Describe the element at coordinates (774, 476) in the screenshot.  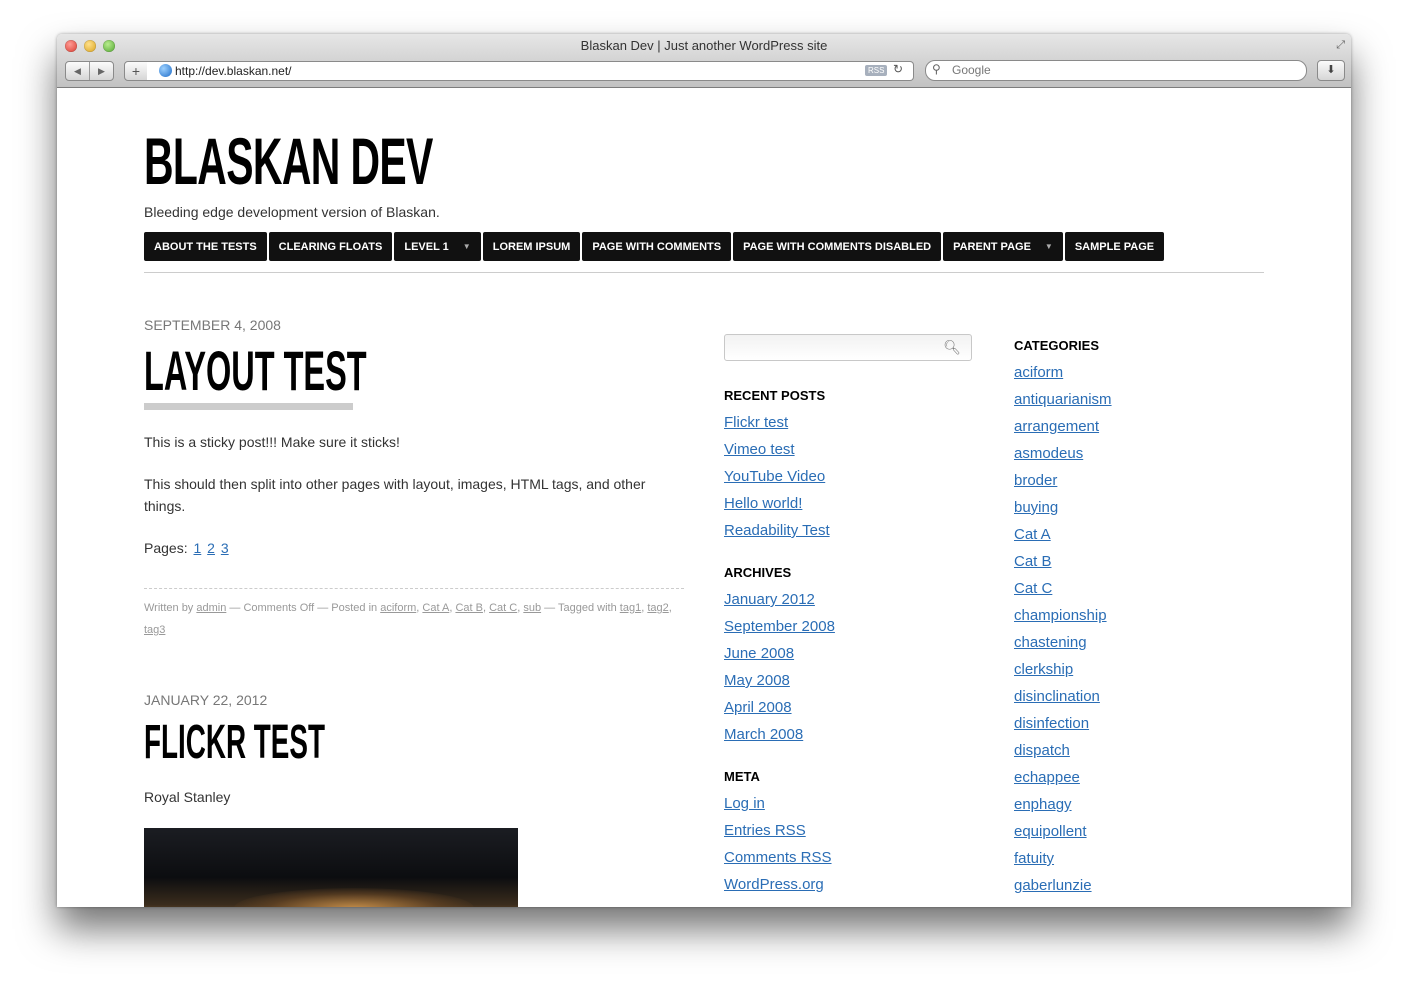
I see `recent-post-link: YouTube Video` at that location.